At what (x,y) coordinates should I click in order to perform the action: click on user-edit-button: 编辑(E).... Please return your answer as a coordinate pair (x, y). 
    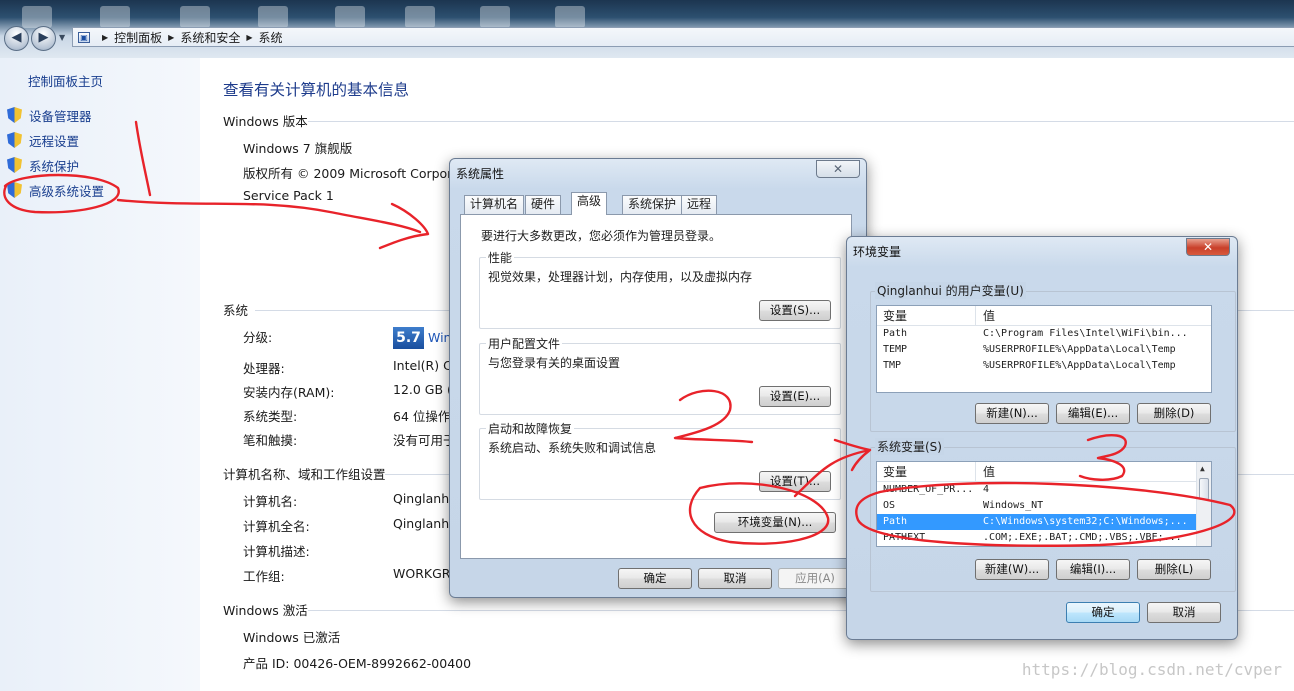
    Looking at the image, I should click on (1093, 413).